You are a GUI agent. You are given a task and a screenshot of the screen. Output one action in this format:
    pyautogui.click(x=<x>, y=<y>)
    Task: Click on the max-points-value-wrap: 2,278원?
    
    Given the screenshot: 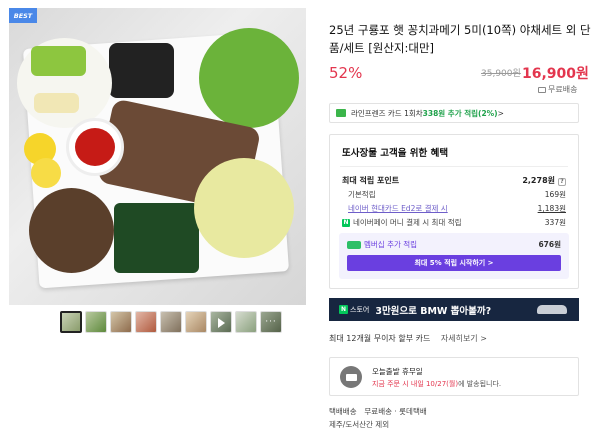 What is the action you would take?
    pyautogui.click(x=544, y=180)
    